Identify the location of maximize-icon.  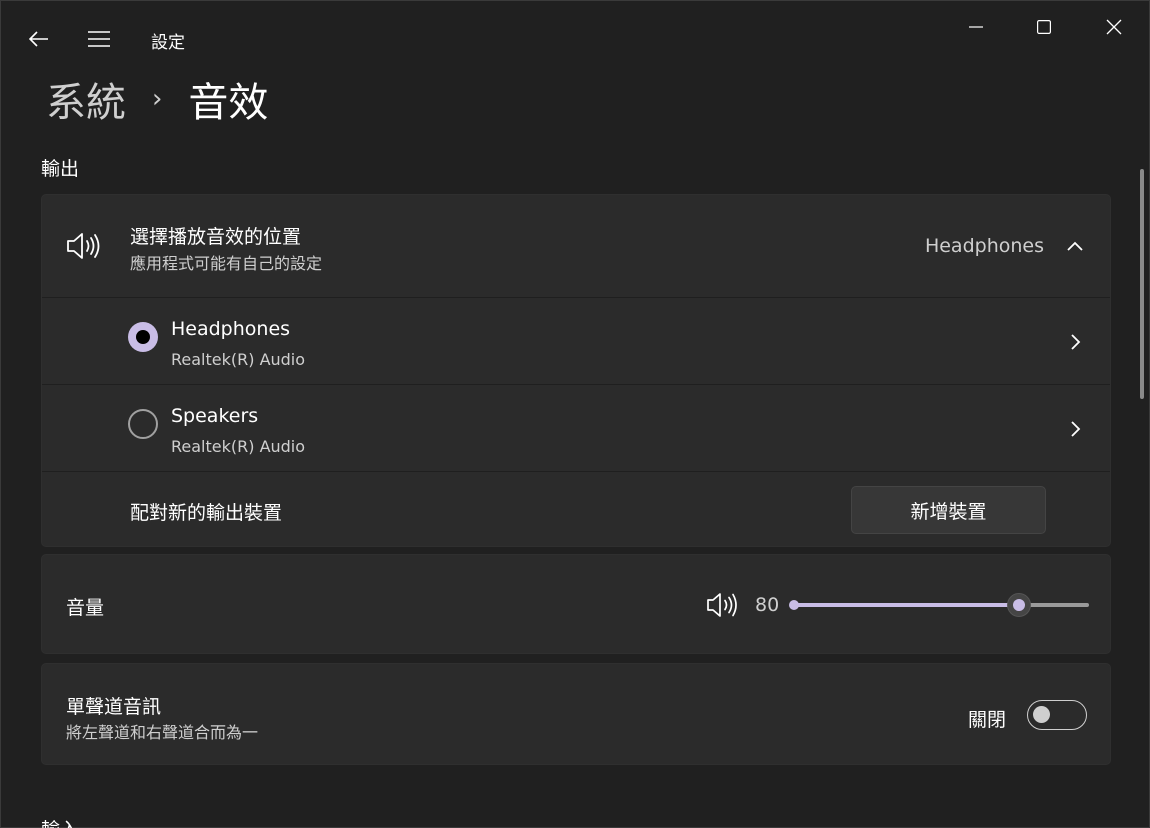
(1044, 27).